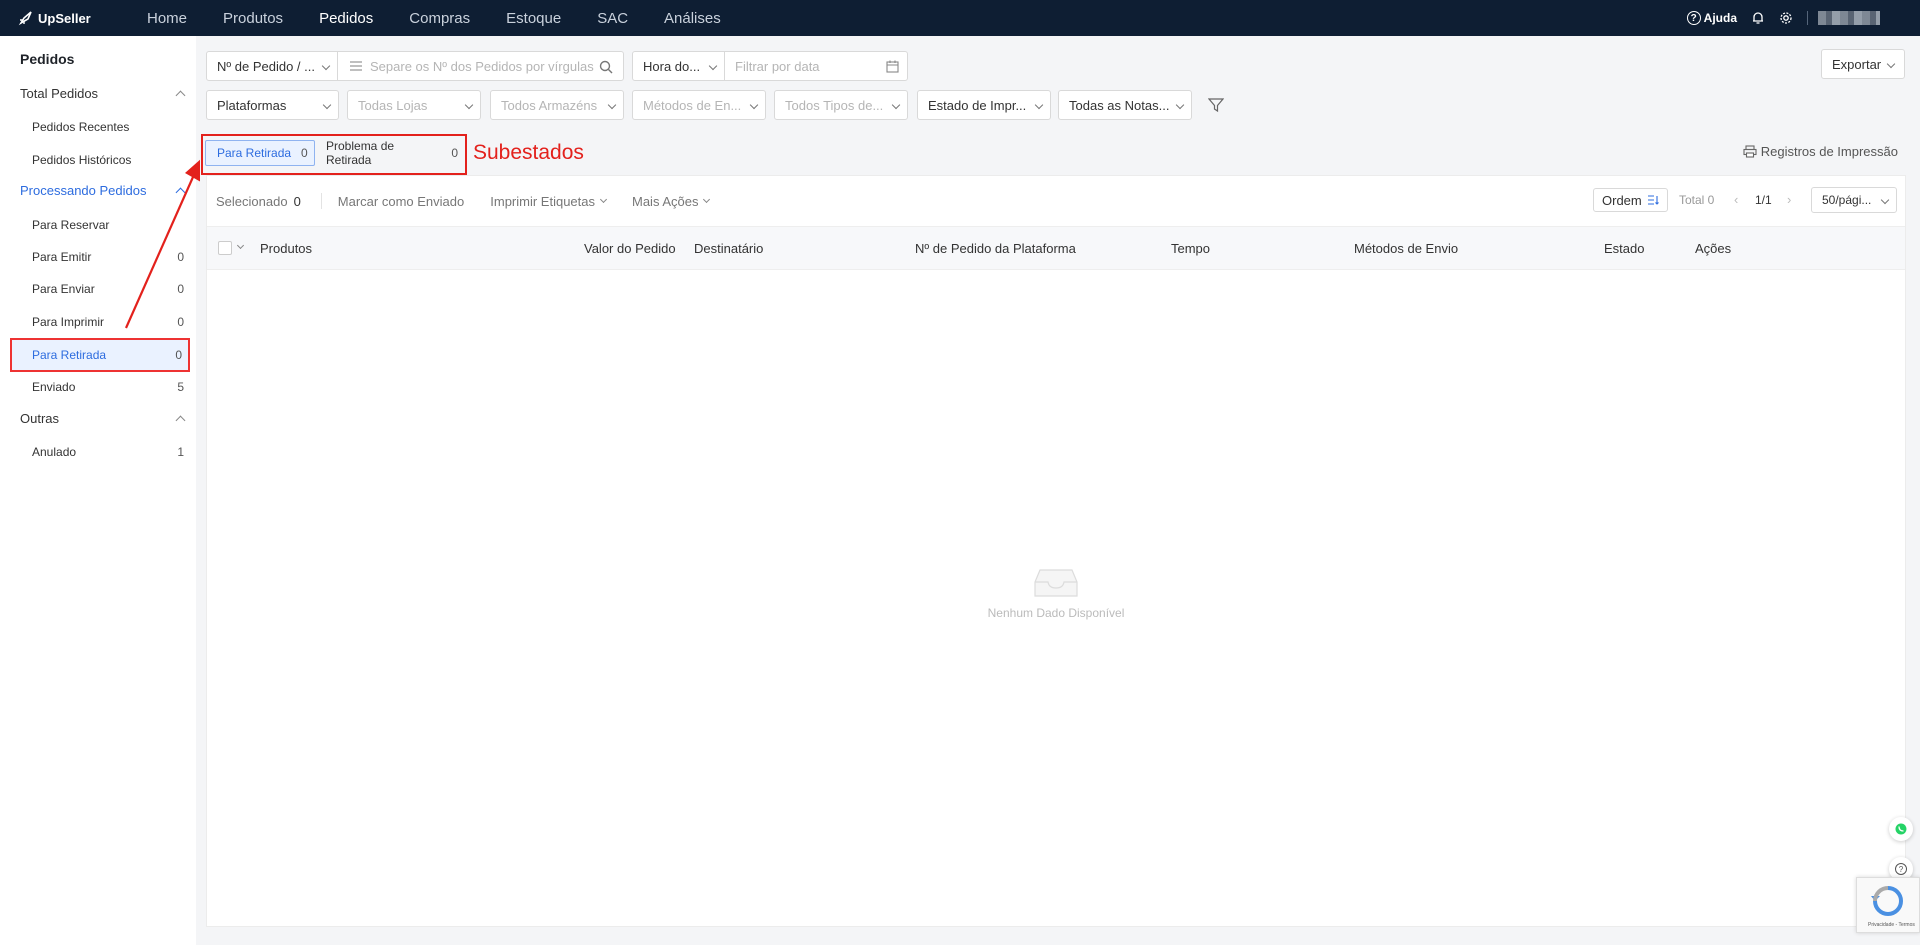 The height and width of the screenshot is (945, 1920). Describe the element at coordinates (304, 153) in the screenshot. I see `tab-count: 0` at that location.